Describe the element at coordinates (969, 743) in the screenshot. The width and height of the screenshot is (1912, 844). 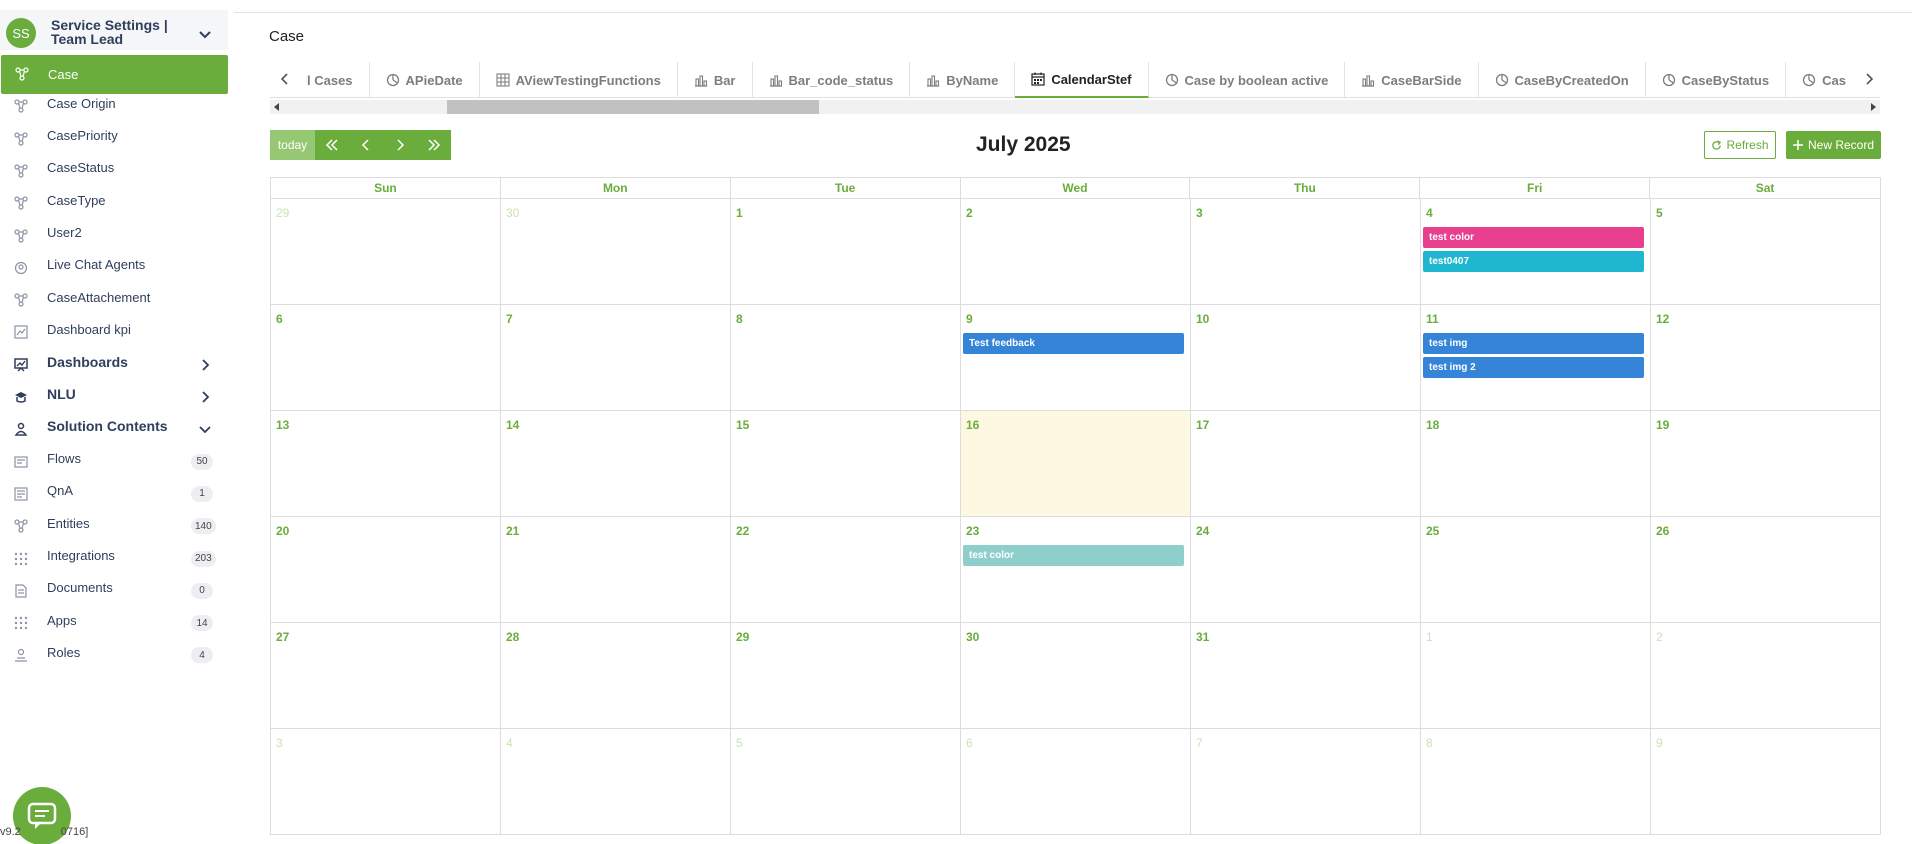
I see `day-number: 6` at that location.